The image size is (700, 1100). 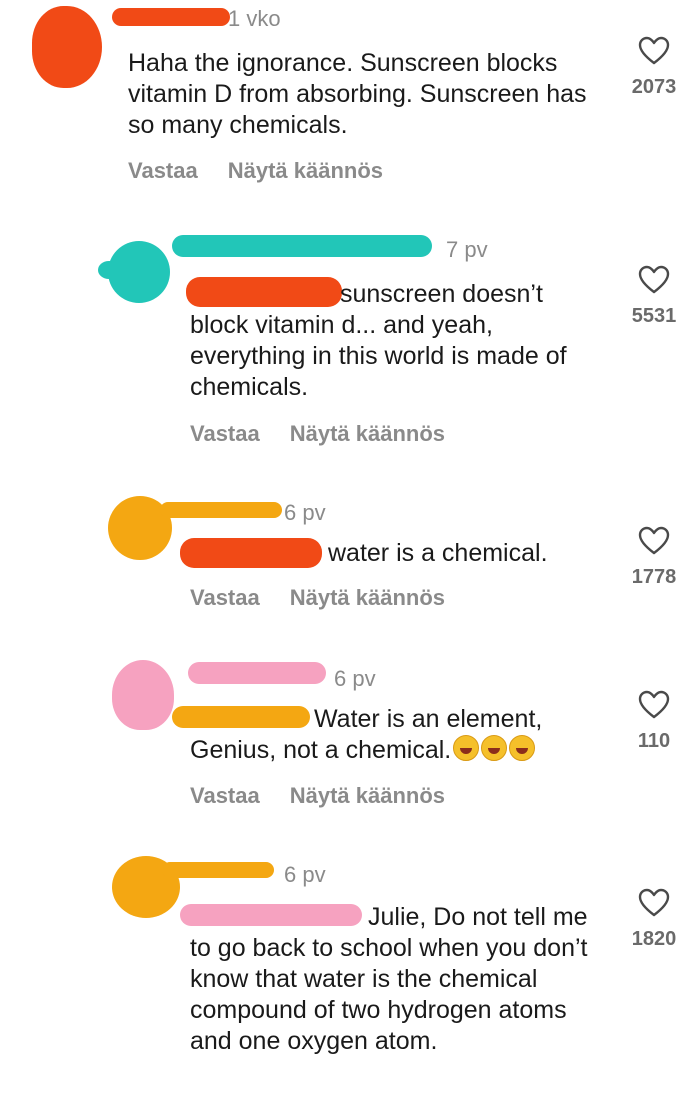 What do you see at coordinates (109, 270) in the screenshot?
I see `avatar-tail` at bounding box center [109, 270].